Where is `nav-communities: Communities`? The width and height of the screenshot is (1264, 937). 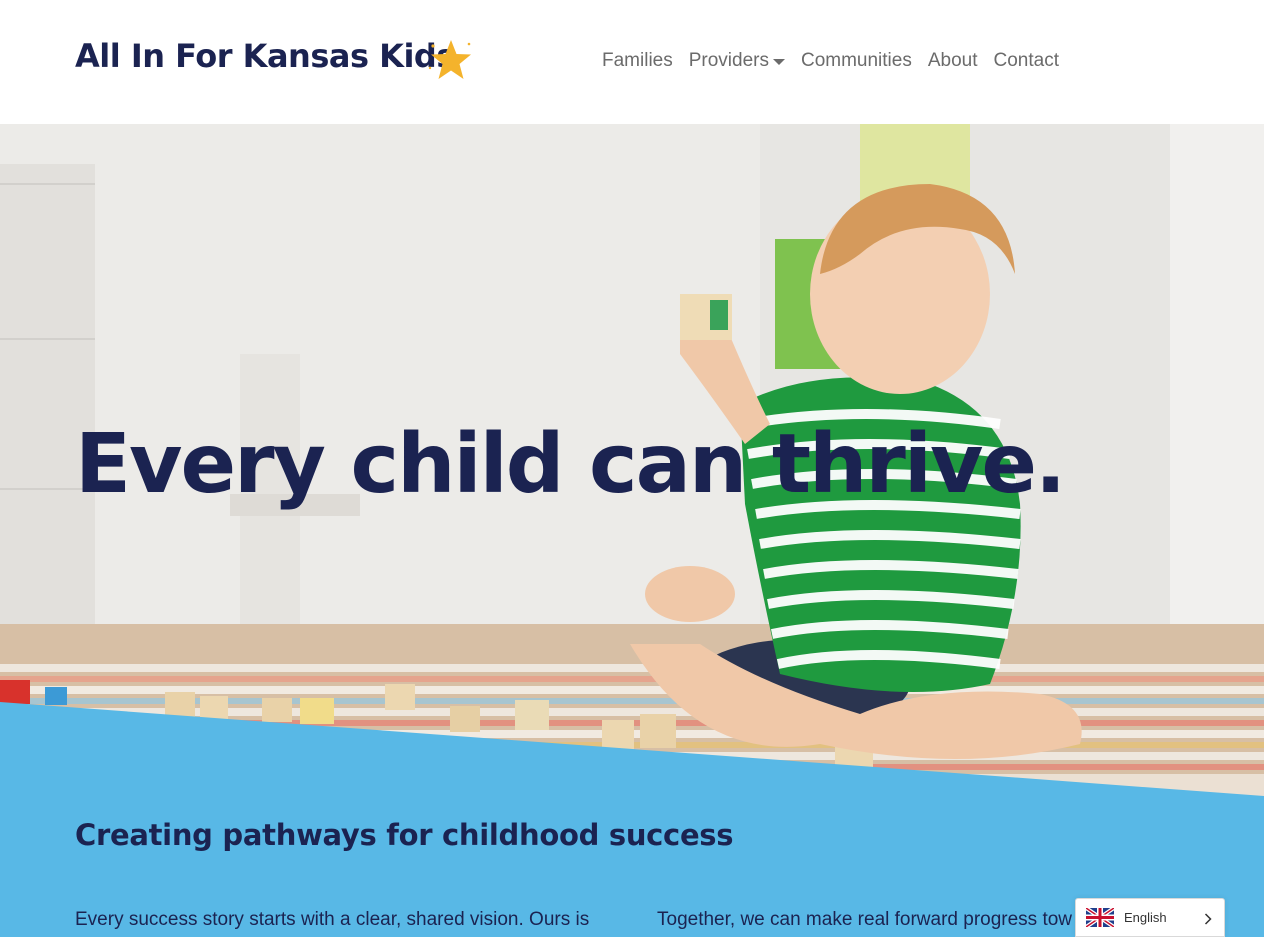
nav-communities: Communities is located at coordinates (856, 61).